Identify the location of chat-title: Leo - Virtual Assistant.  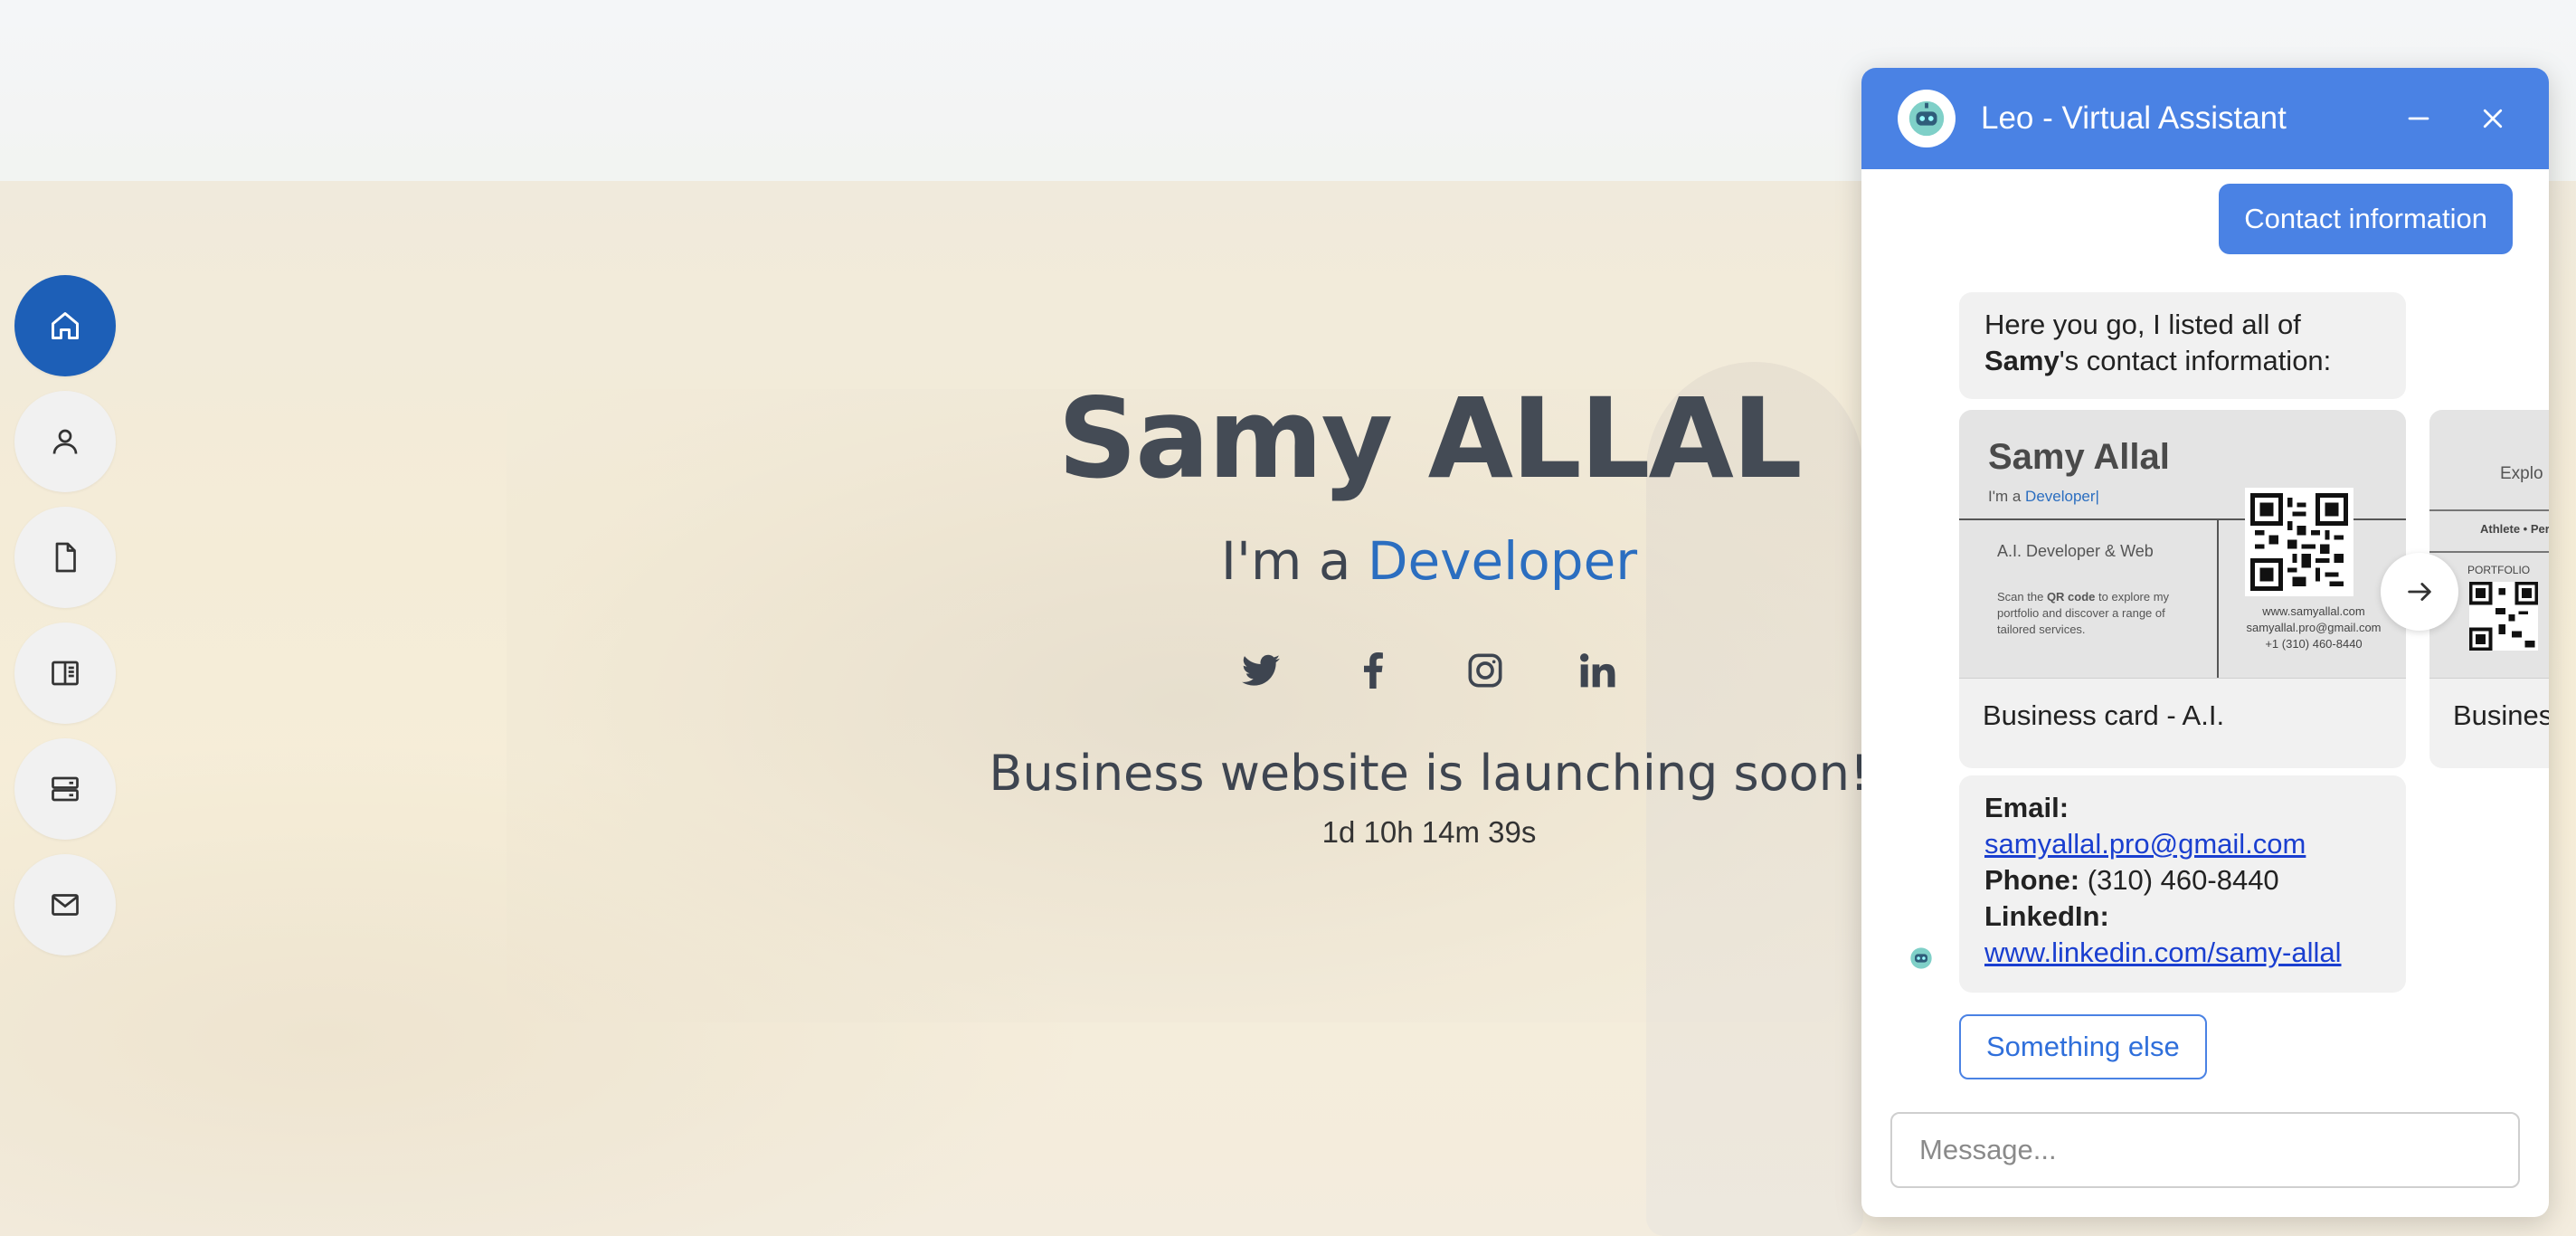
(2134, 118).